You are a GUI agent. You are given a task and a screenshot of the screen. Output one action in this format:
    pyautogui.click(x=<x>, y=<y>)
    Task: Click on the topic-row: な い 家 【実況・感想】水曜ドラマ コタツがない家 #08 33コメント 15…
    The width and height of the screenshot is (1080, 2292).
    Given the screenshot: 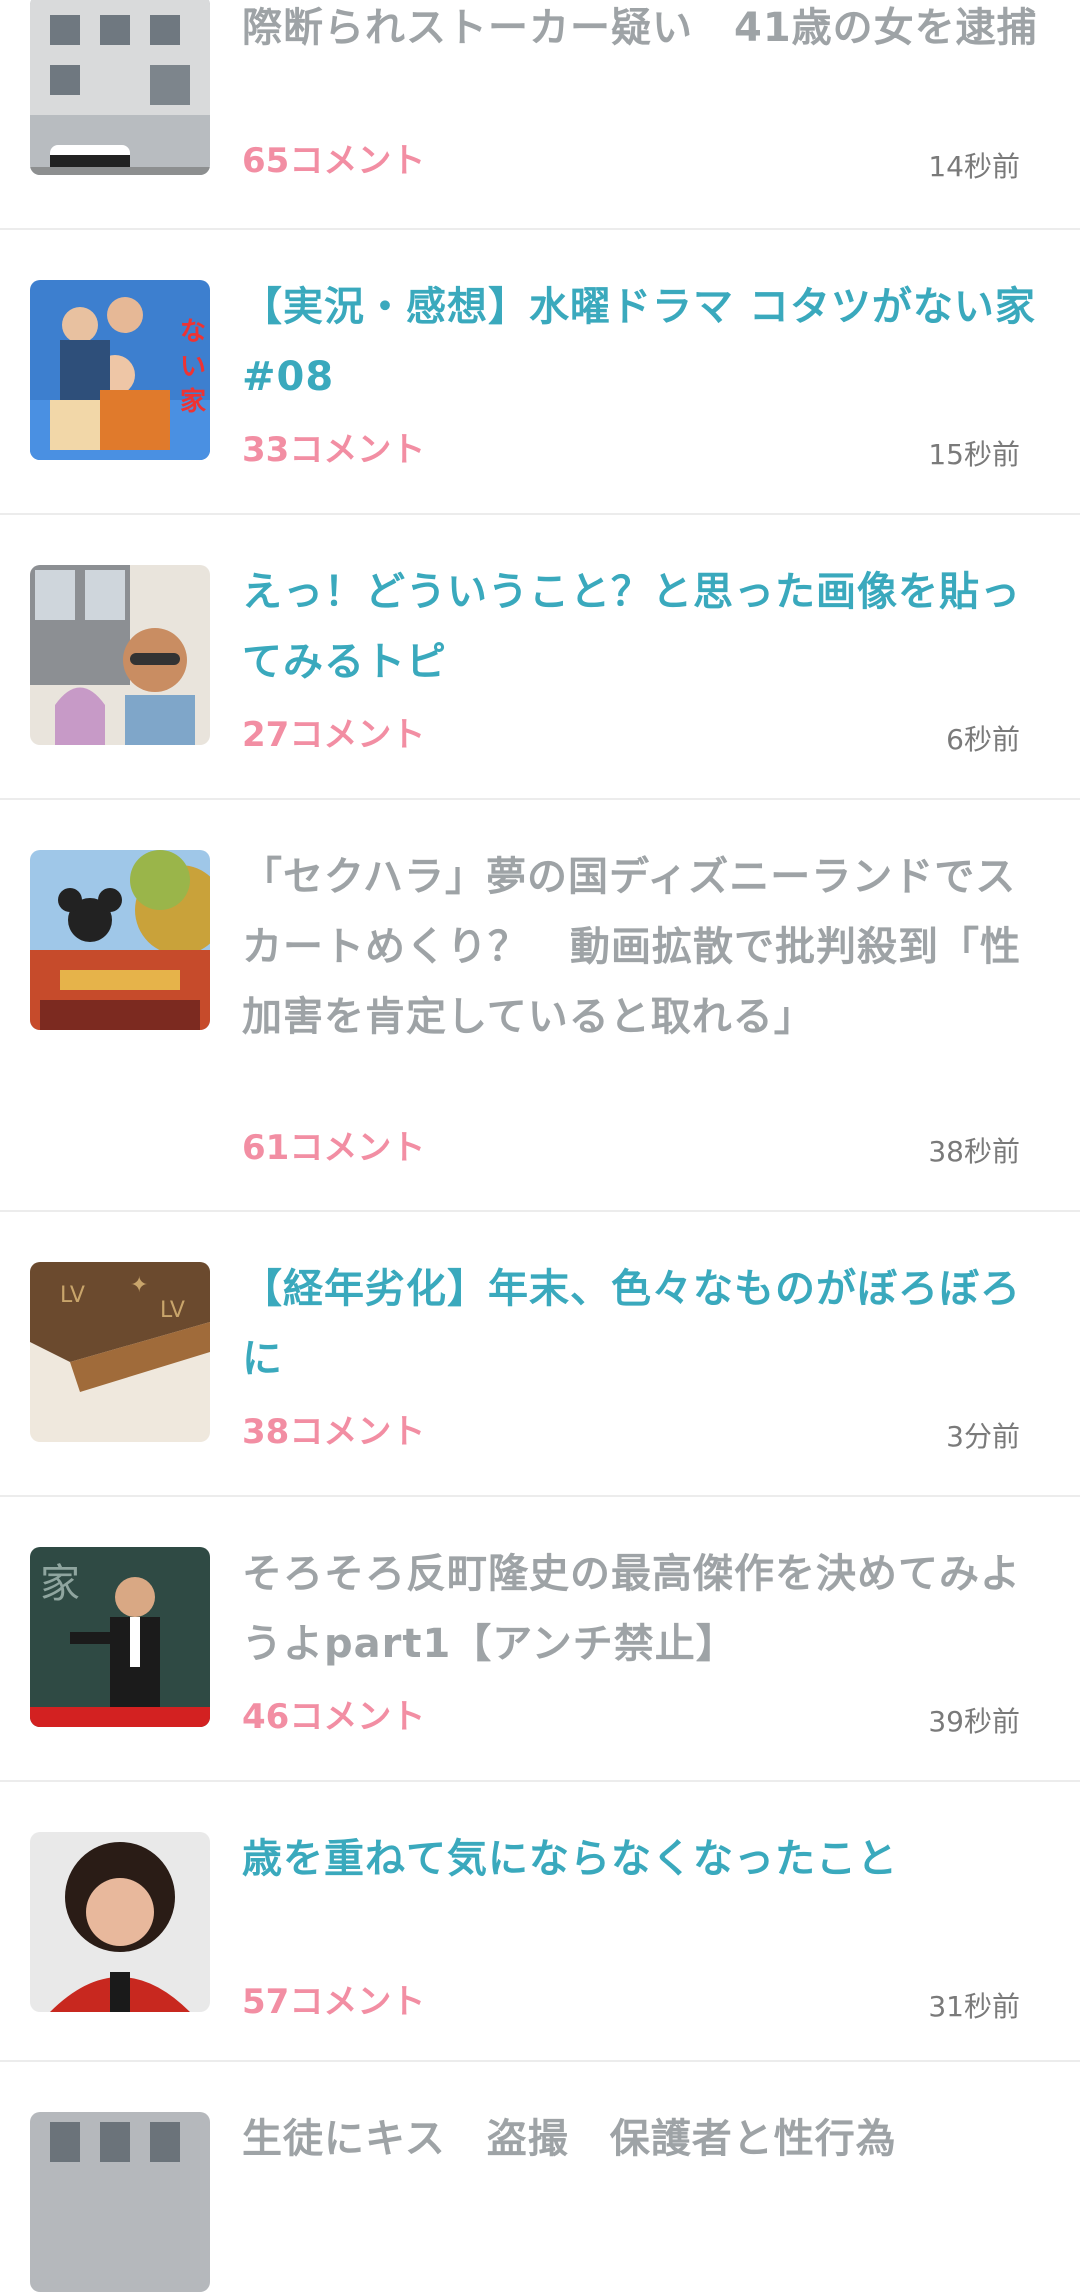 What is the action you would take?
    pyautogui.click(x=540, y=372)
    